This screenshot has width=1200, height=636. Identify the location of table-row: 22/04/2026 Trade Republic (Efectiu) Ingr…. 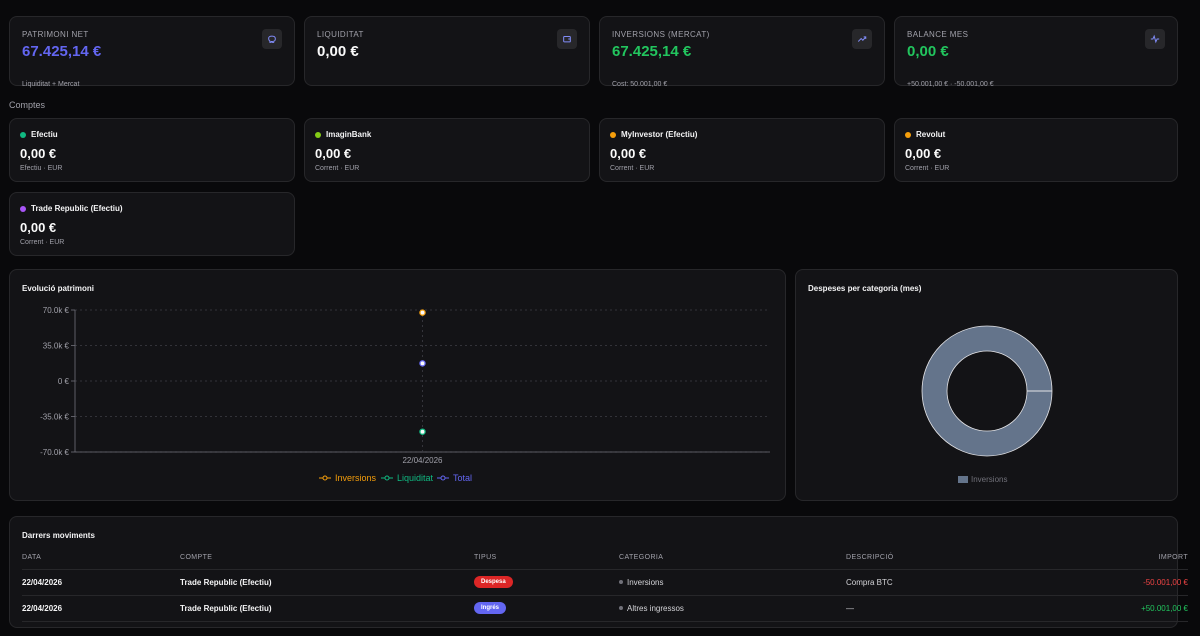
(605, 608).